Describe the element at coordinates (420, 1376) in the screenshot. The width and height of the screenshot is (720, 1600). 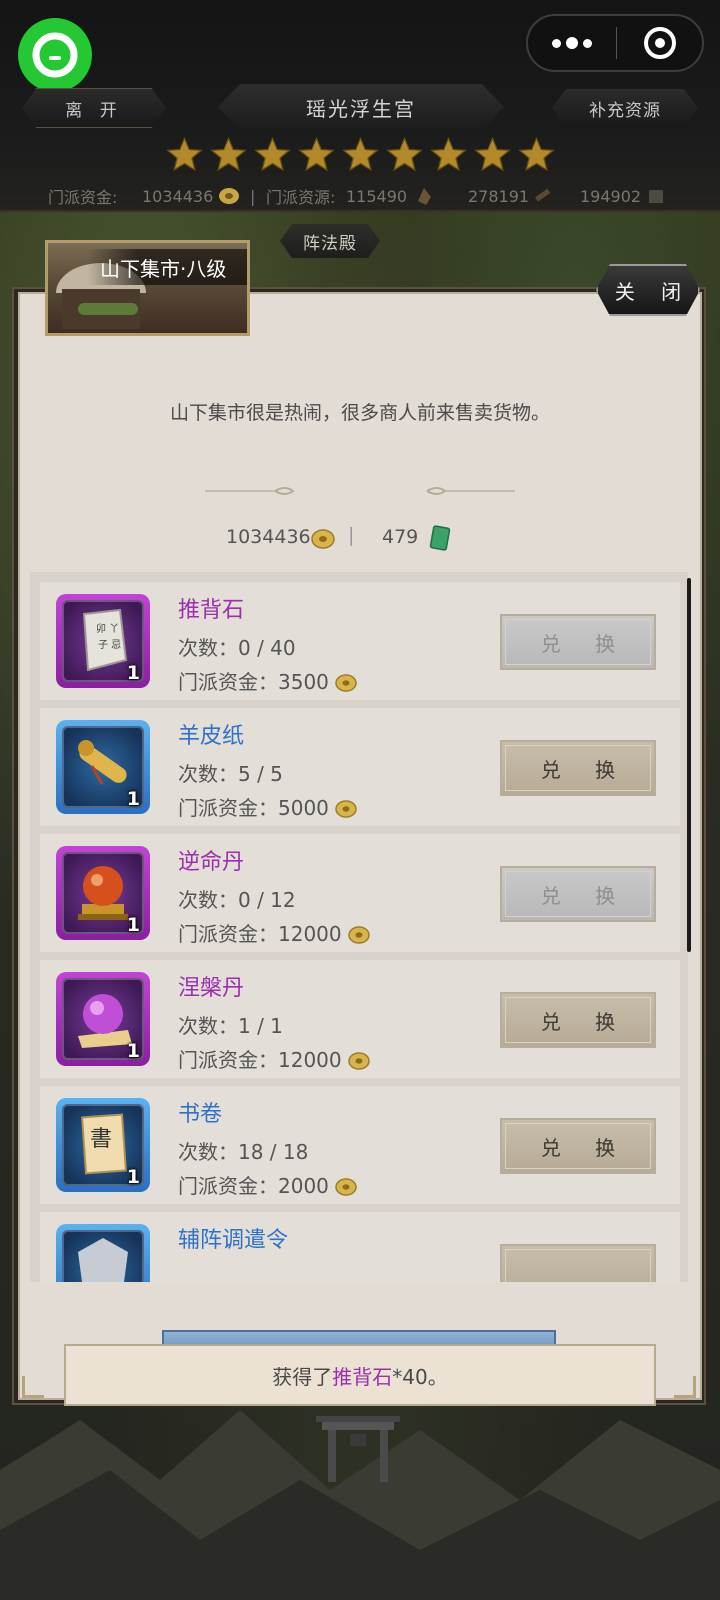
I see `toast-suffix: *40。` at that location.